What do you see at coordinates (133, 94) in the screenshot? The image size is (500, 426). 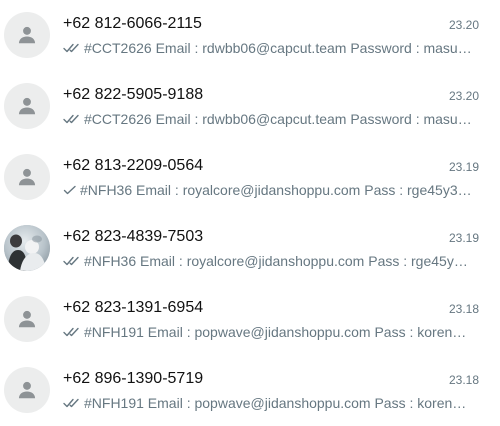 I see `chat-name: +62 822-5905-9188` at bounding box center [133, 94].